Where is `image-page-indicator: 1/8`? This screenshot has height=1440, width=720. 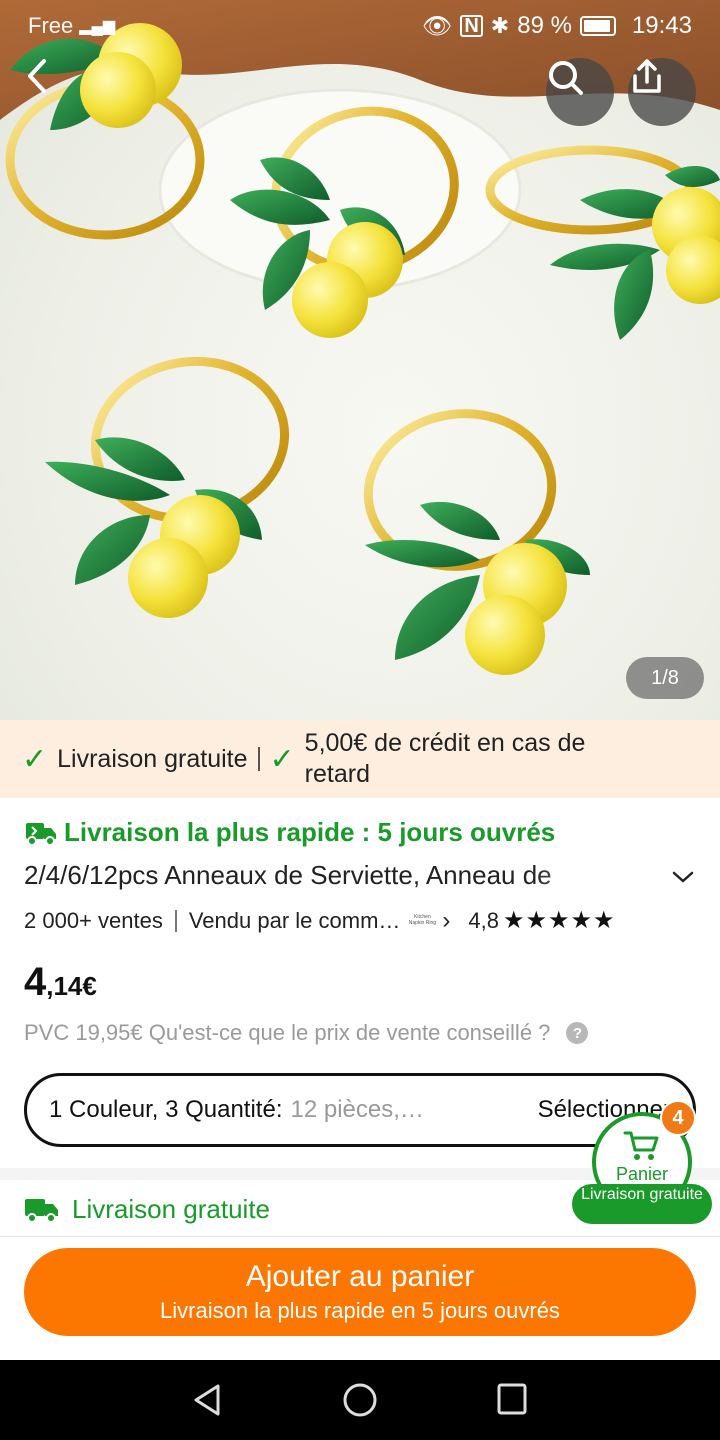 image-page-indicator: 1/8 is located at coordinates (665, 678).